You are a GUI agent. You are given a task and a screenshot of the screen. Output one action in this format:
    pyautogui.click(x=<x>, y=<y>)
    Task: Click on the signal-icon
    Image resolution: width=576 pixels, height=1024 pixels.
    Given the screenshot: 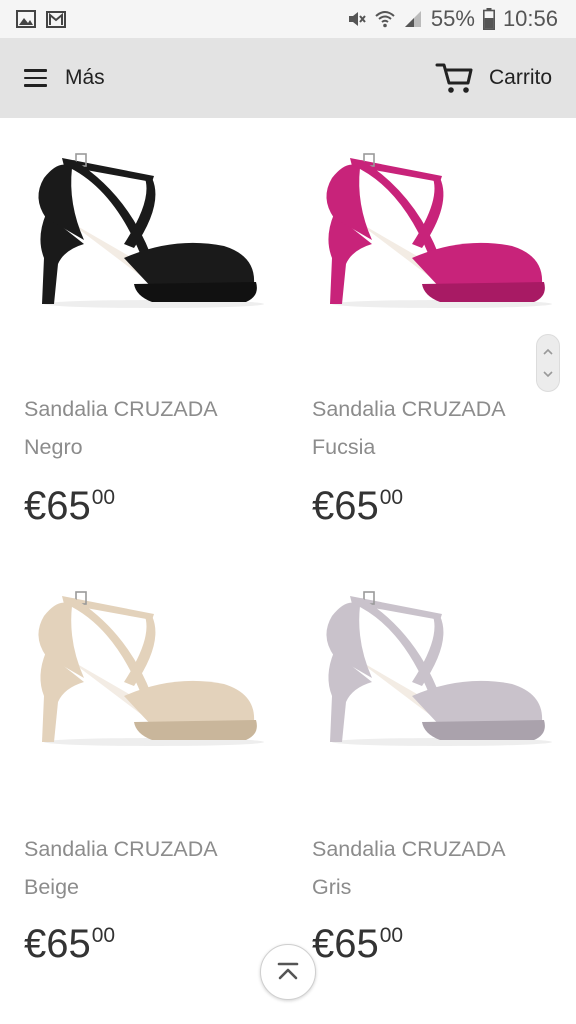 What is the action you would take?
    pyautogui.click(x=412, y=19)
    